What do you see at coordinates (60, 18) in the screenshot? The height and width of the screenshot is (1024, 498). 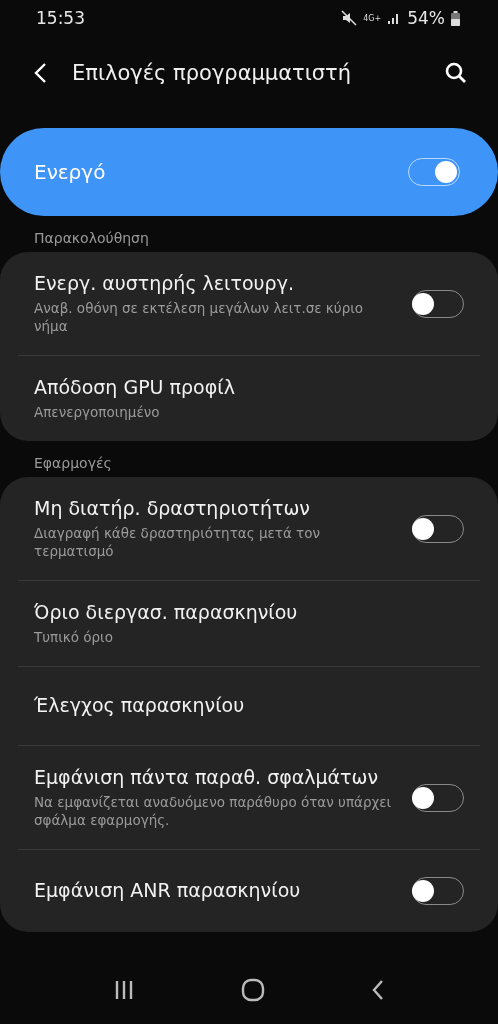 I see `clock-text: 15:53` at bounding box center [60, 18].